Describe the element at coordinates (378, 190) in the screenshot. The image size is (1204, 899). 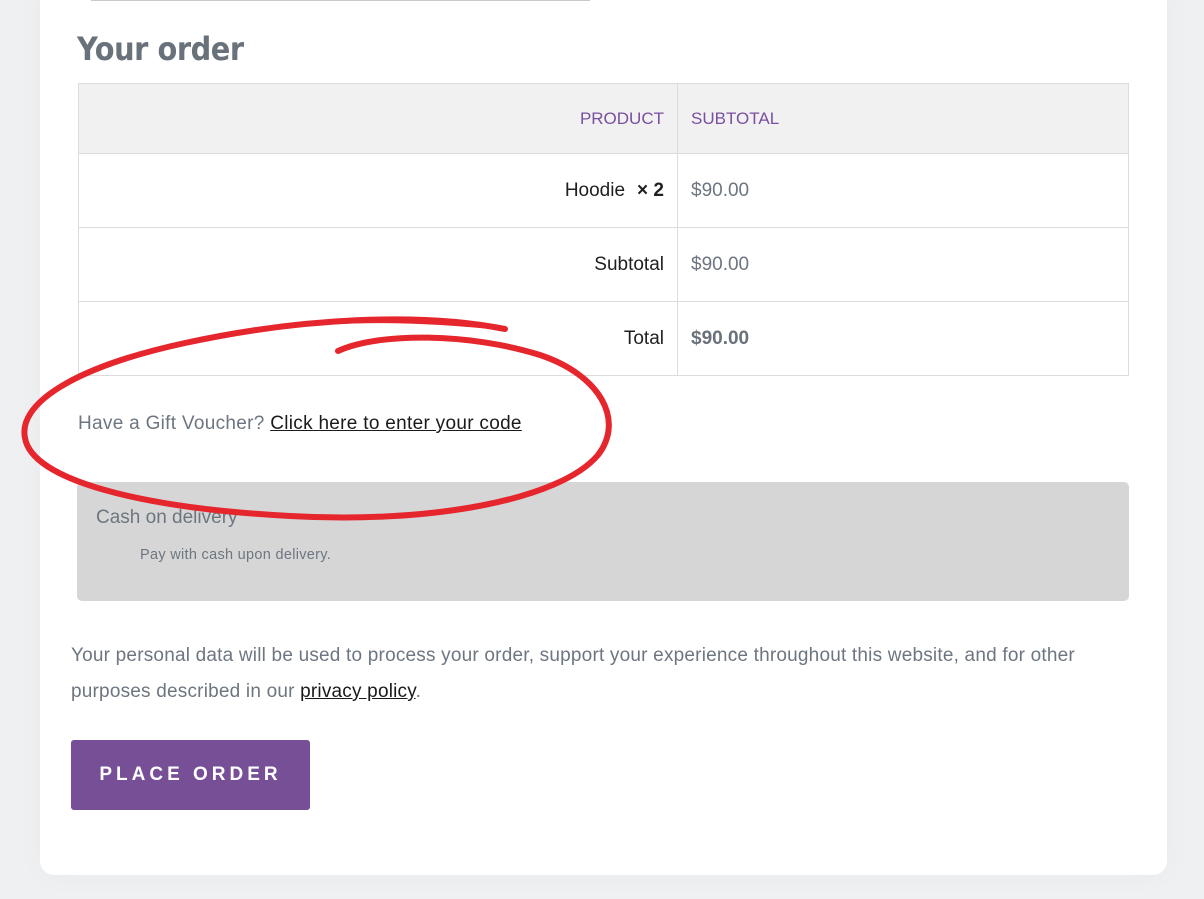
I see `product-cell: Hoodie × 2` at that location.